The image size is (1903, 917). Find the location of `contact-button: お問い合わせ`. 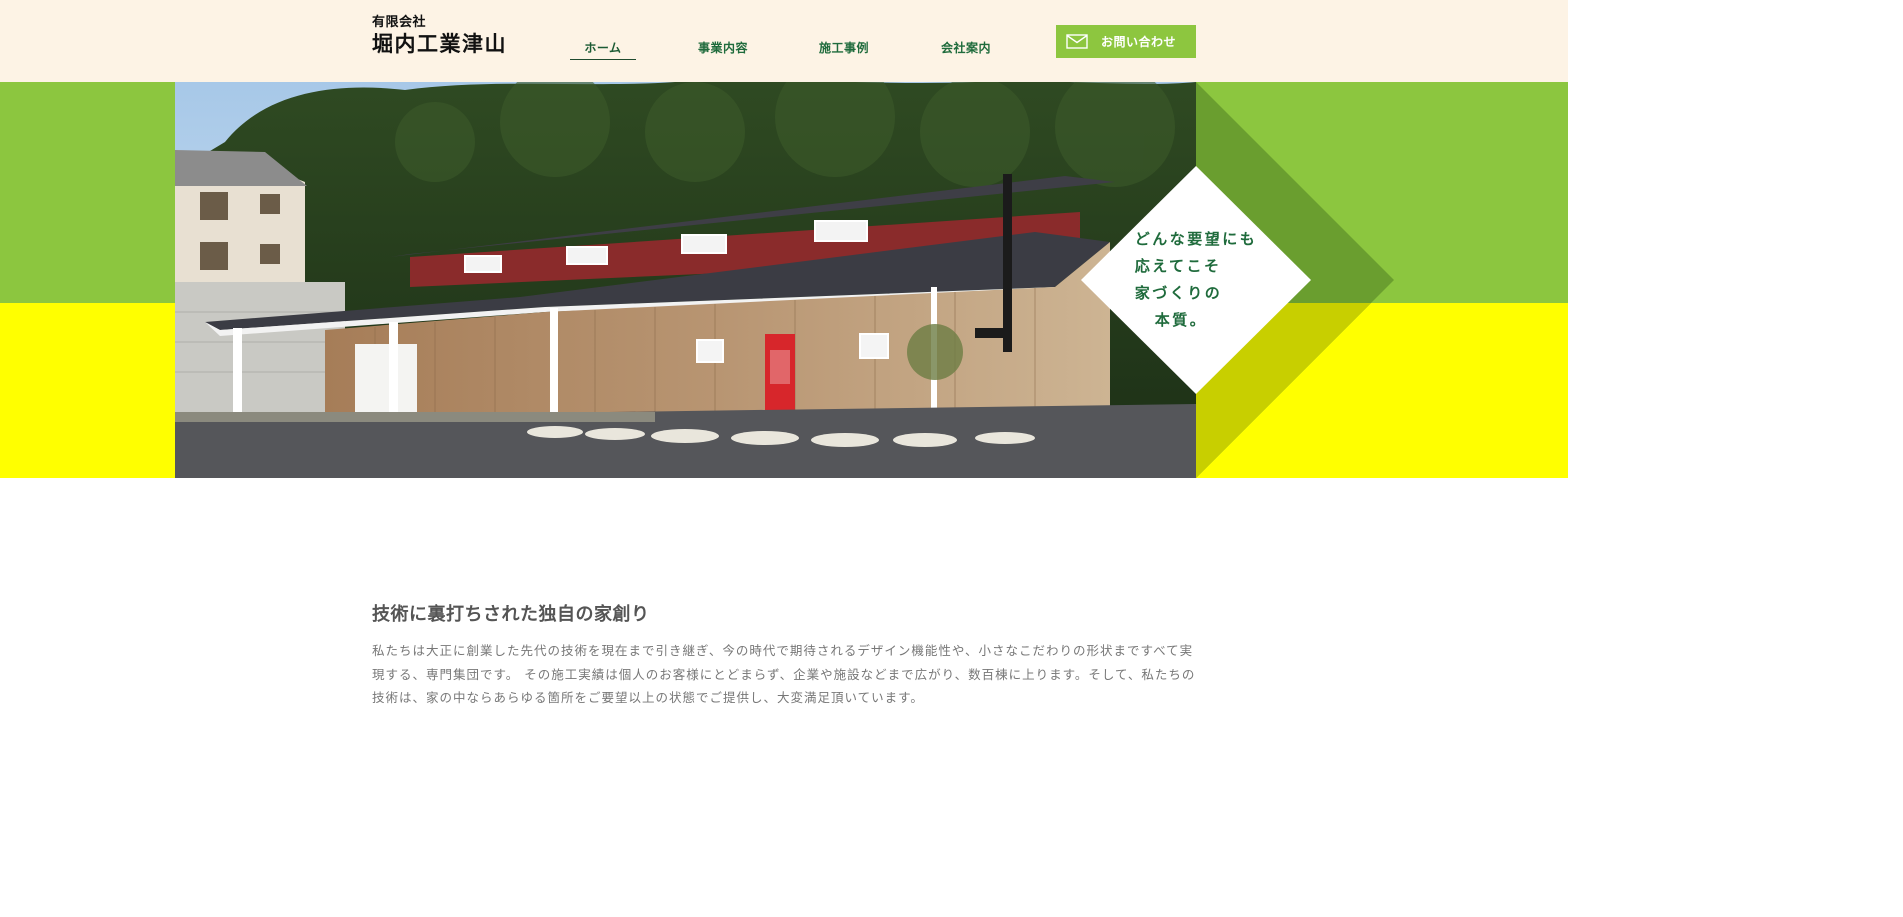

contact-button: お問い合わせ is located at coordinates (1126, 41).